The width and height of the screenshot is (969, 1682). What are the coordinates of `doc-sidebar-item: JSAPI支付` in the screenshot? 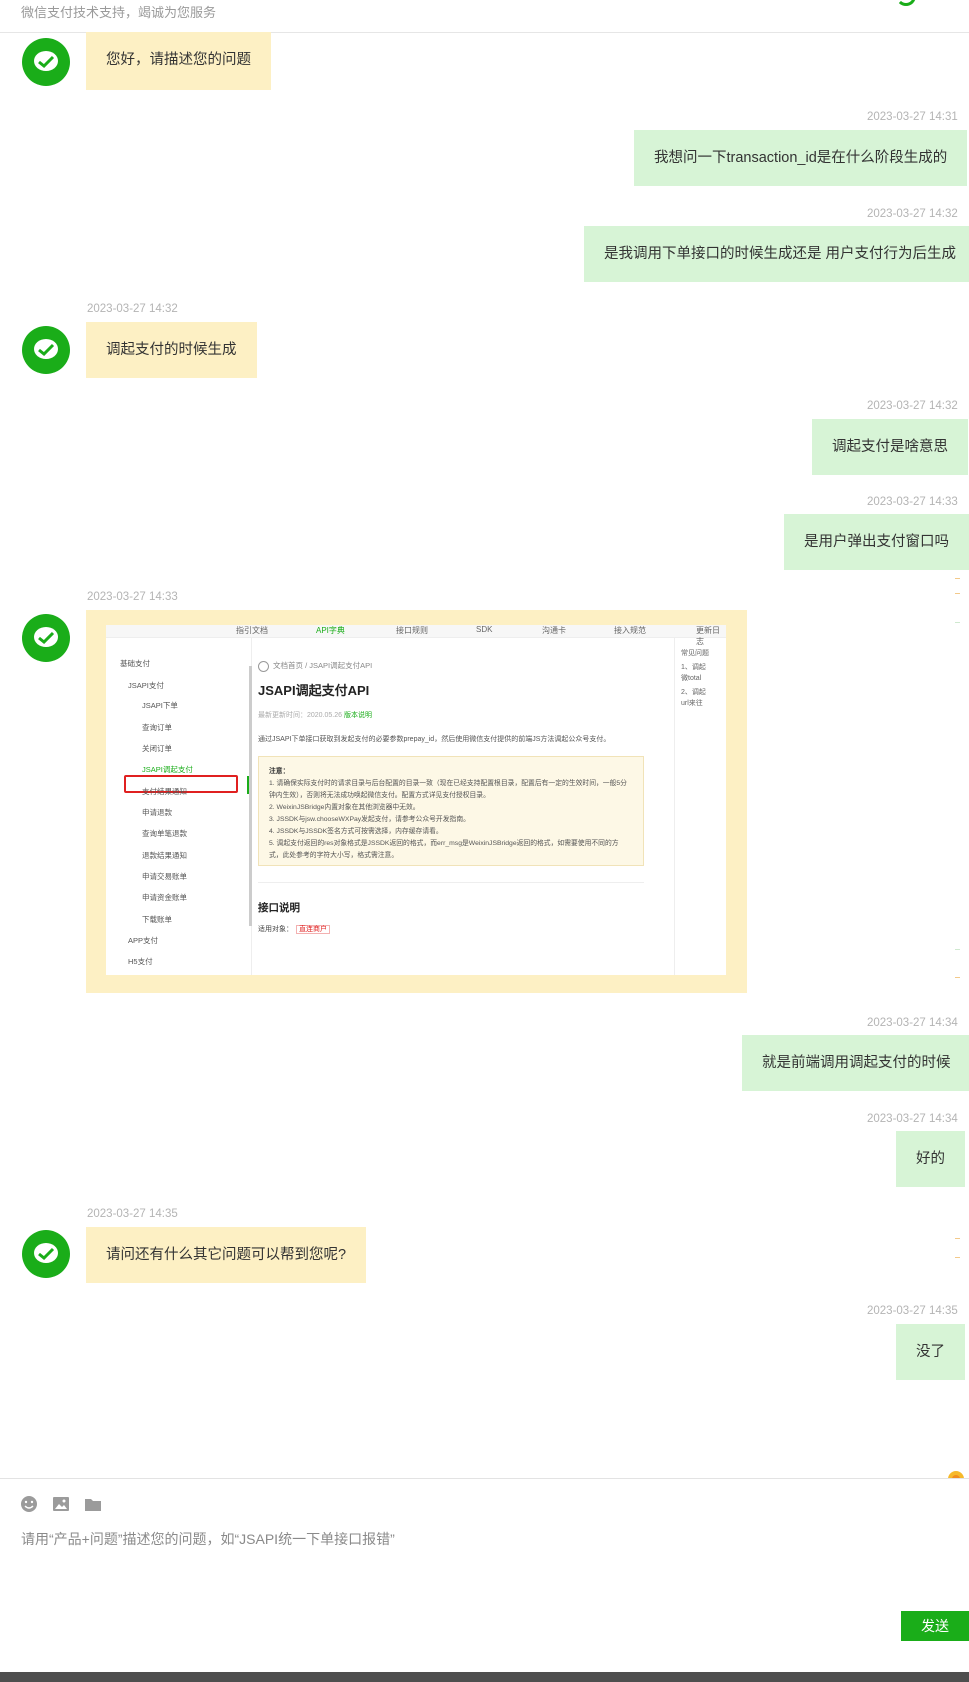 It's located at (146, 685).